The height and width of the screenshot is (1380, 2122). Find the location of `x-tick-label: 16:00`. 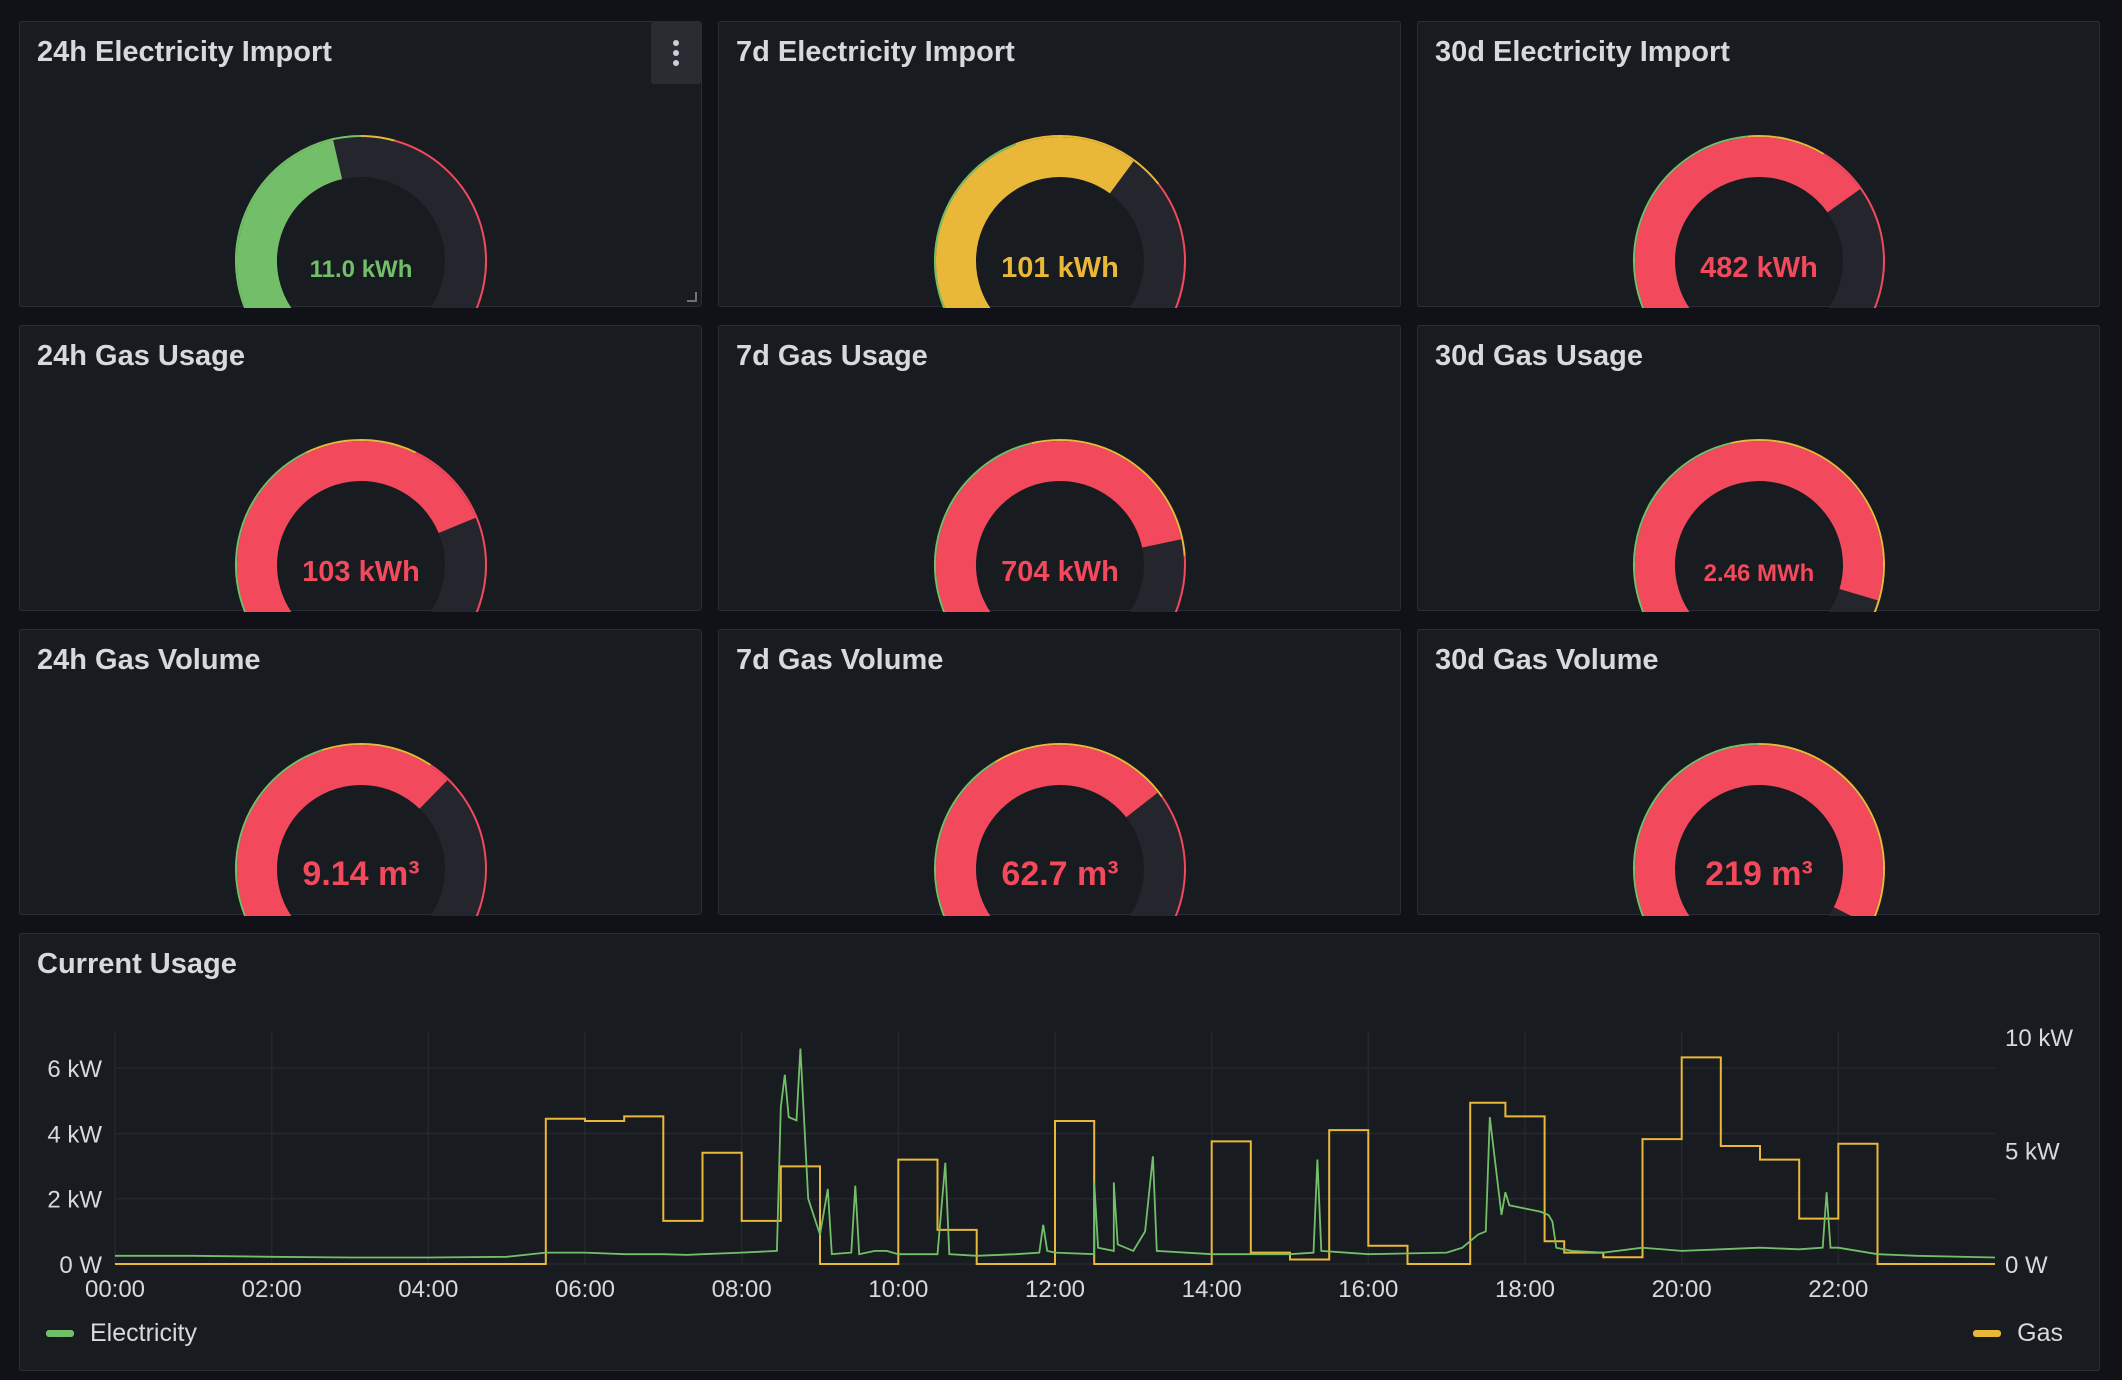

x-tick-label: 16:00 is located at coordinates (1368, 1289).